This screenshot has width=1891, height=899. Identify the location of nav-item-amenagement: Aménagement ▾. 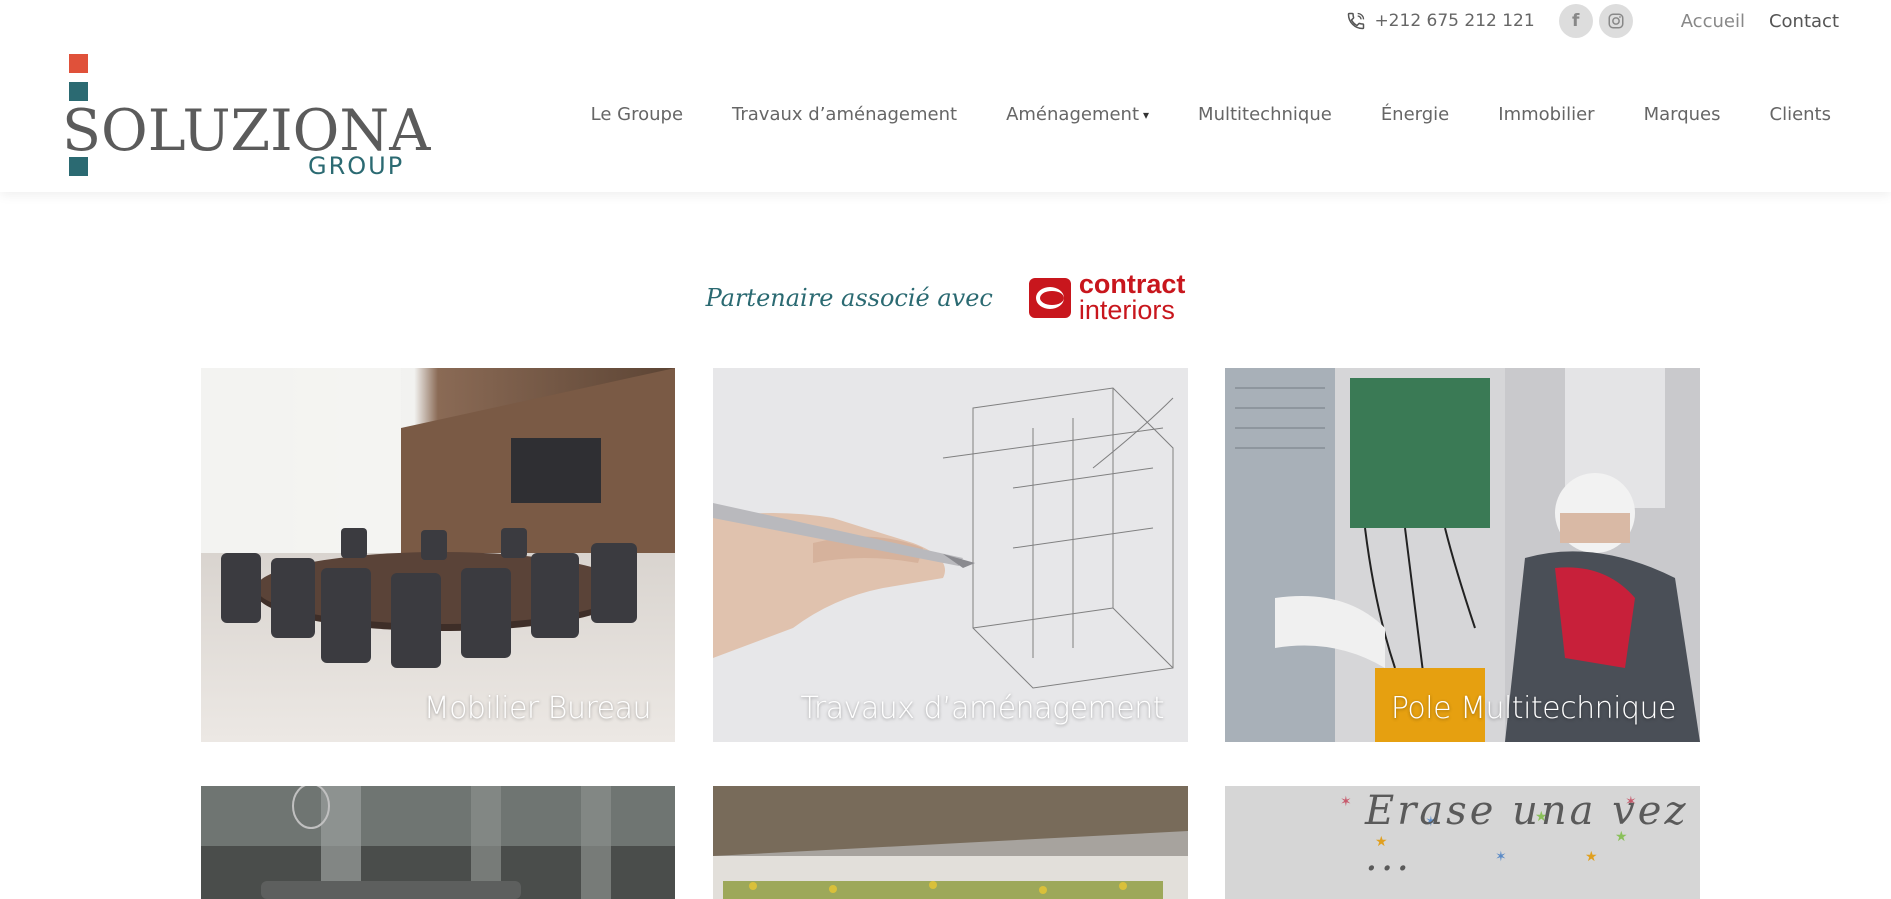
(1077, 114).